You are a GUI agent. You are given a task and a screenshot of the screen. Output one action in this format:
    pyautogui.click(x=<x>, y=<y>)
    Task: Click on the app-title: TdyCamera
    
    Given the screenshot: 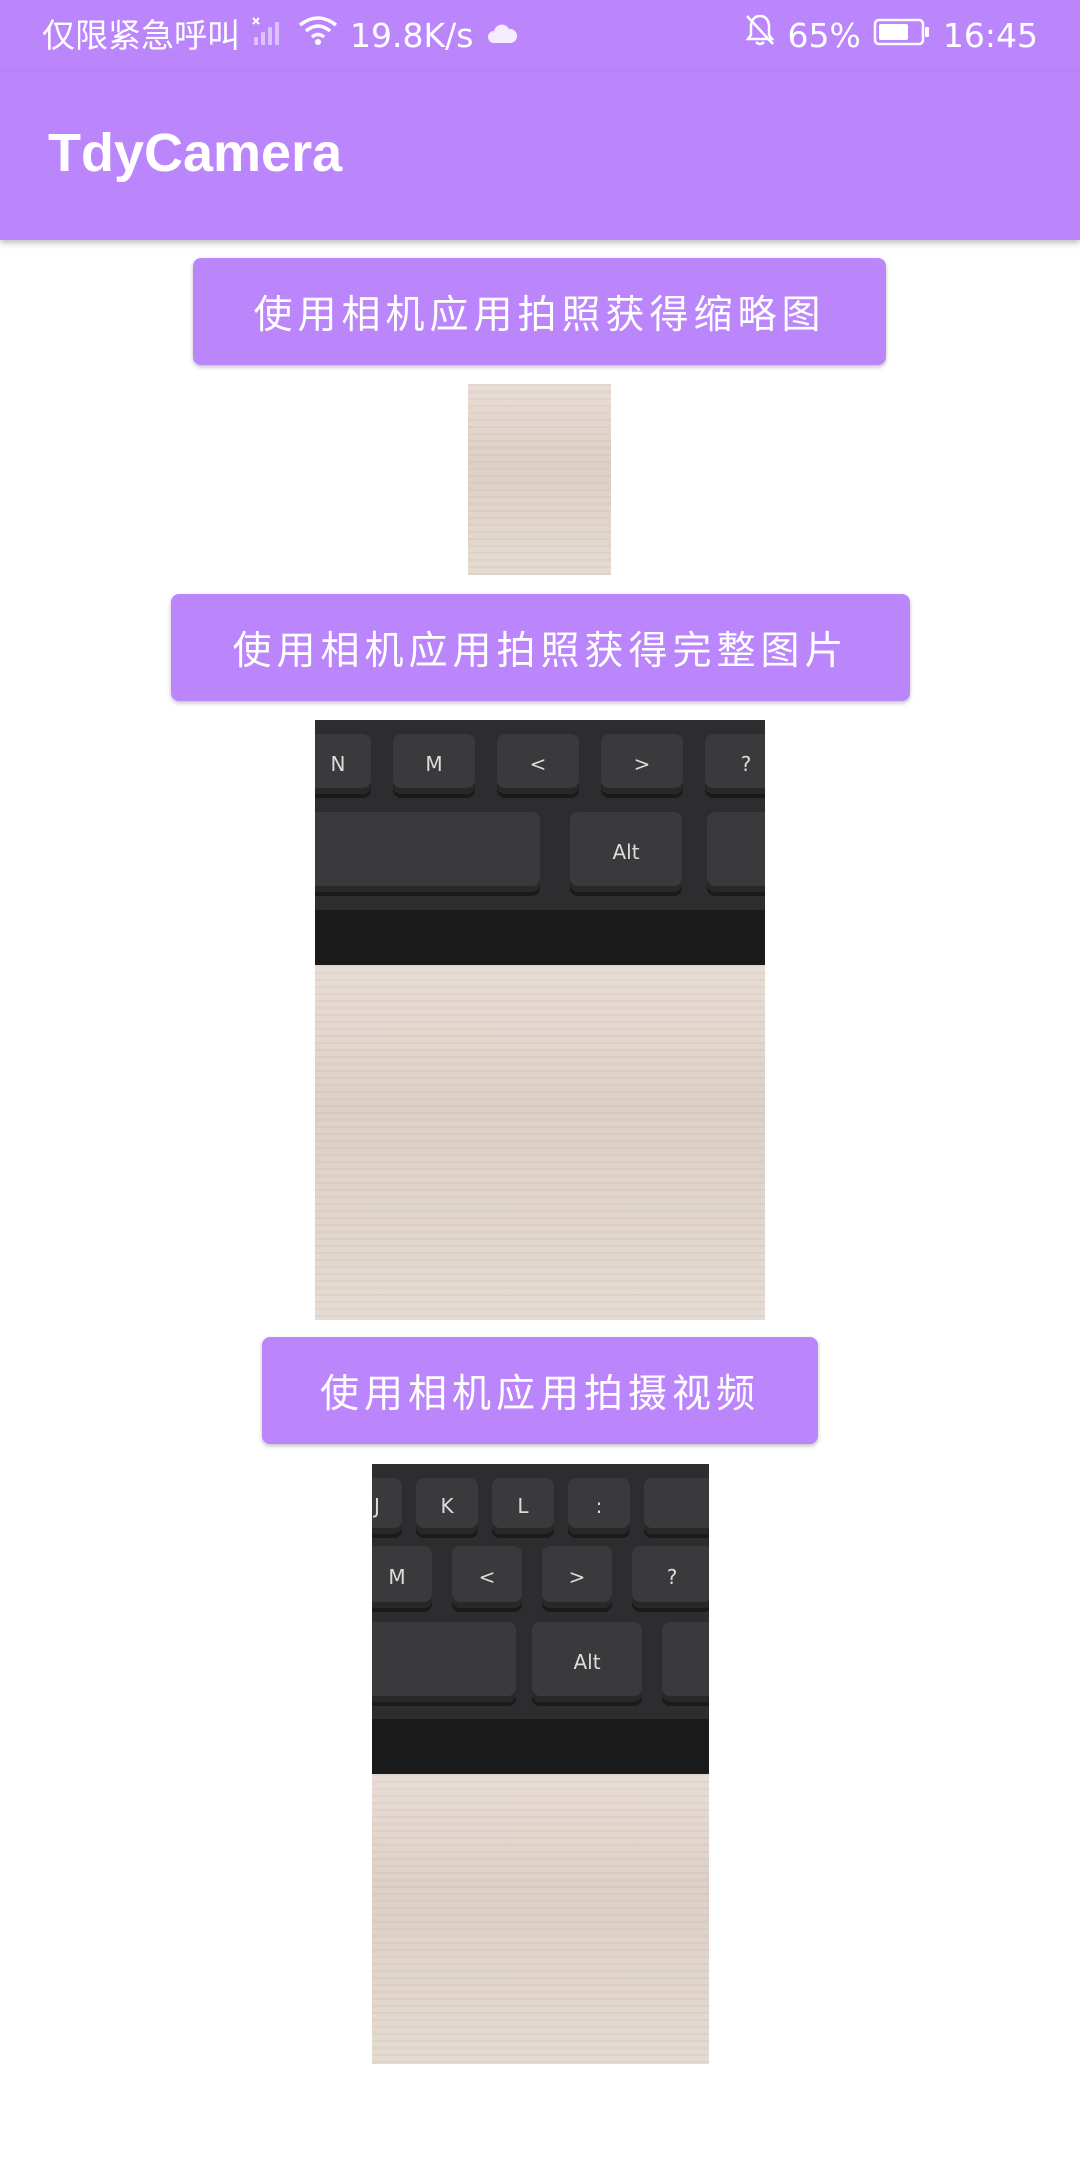 What is the action you would take?
    pyautogui.click(x=195, y=153)
    